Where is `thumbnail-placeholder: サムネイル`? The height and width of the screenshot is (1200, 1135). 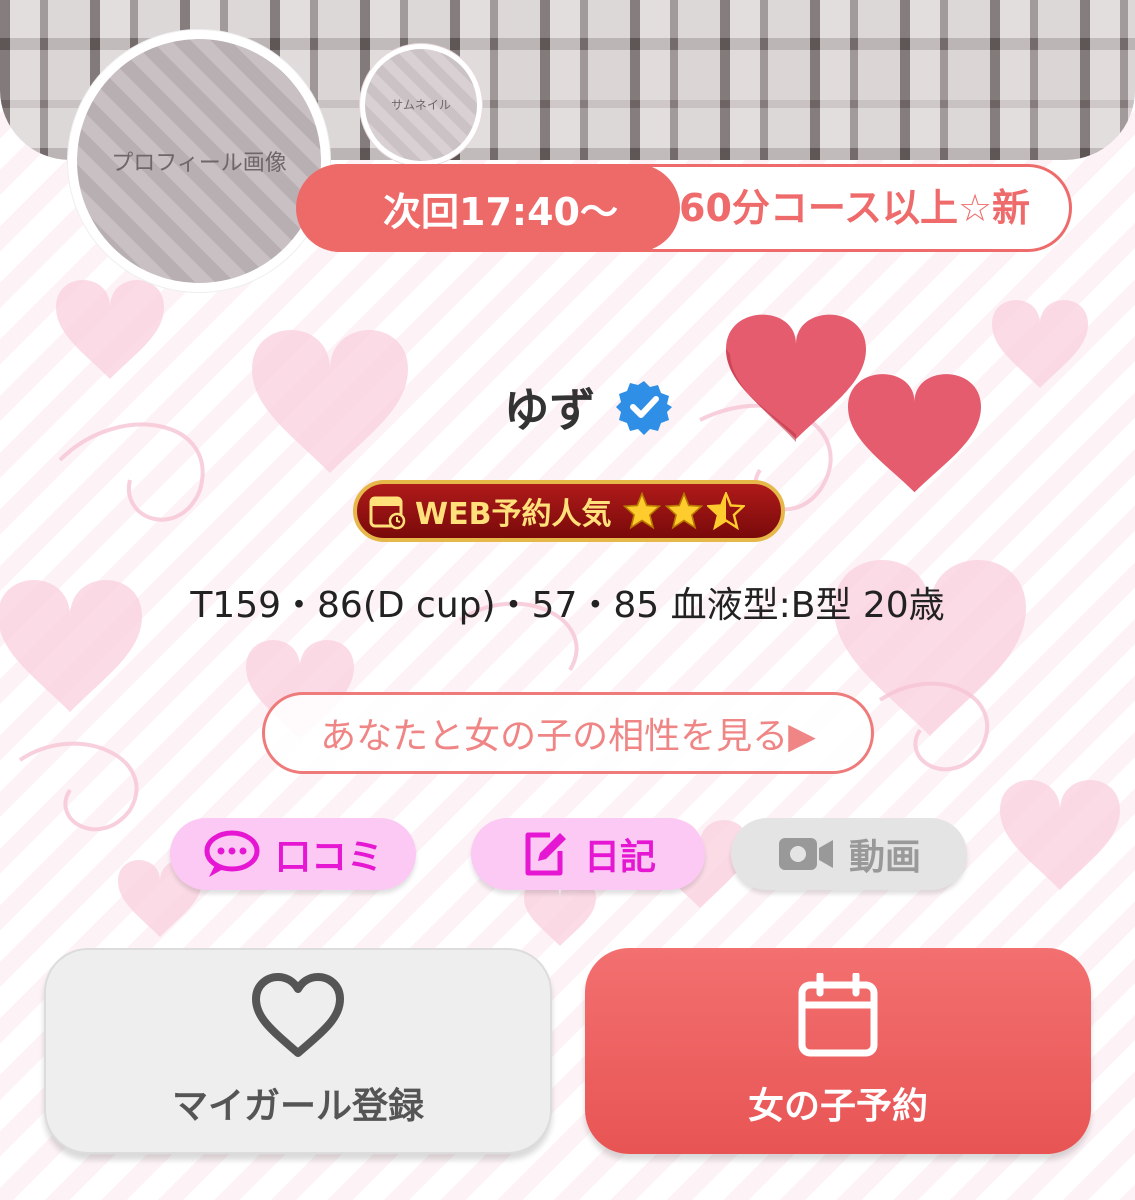
thumbnail-placeholder: サムネイル is located at coordinates (421, 105).